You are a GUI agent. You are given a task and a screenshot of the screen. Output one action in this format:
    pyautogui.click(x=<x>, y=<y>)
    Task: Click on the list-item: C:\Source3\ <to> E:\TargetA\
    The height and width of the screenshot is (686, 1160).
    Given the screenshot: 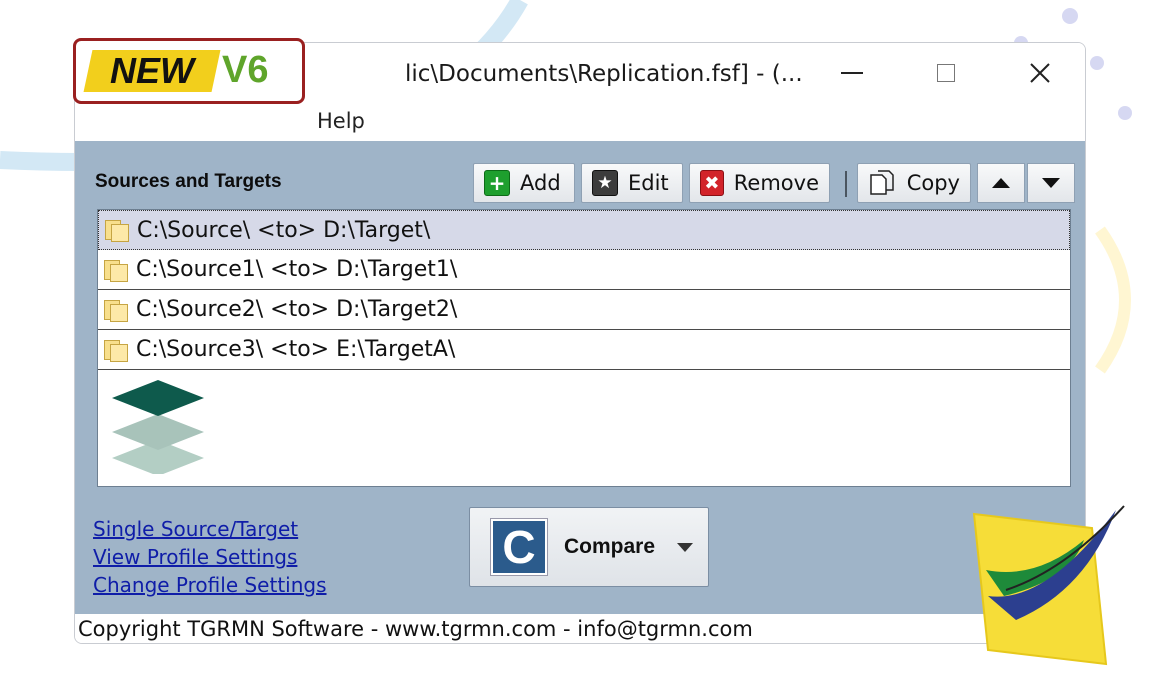 What is the action you would take?
    pyautogui.click(x=584, y=350)
    